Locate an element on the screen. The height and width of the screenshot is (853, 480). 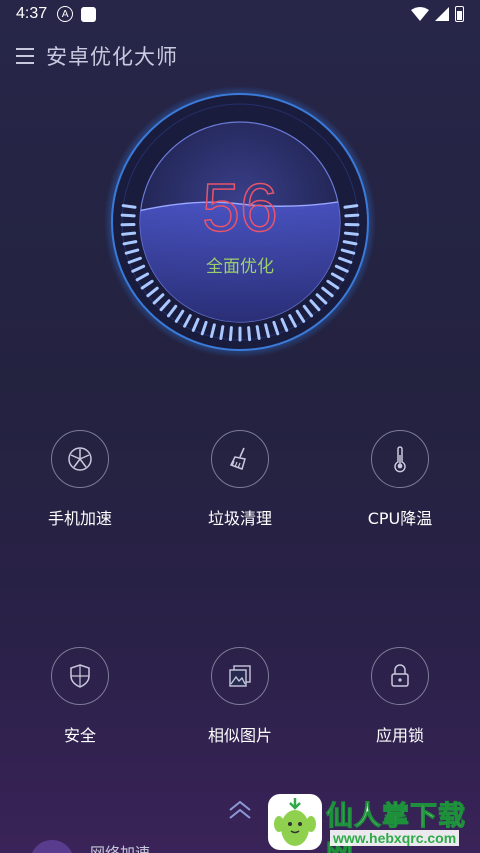
tool-phone-boost: 手机加速 is located at coordinates (80, 479).